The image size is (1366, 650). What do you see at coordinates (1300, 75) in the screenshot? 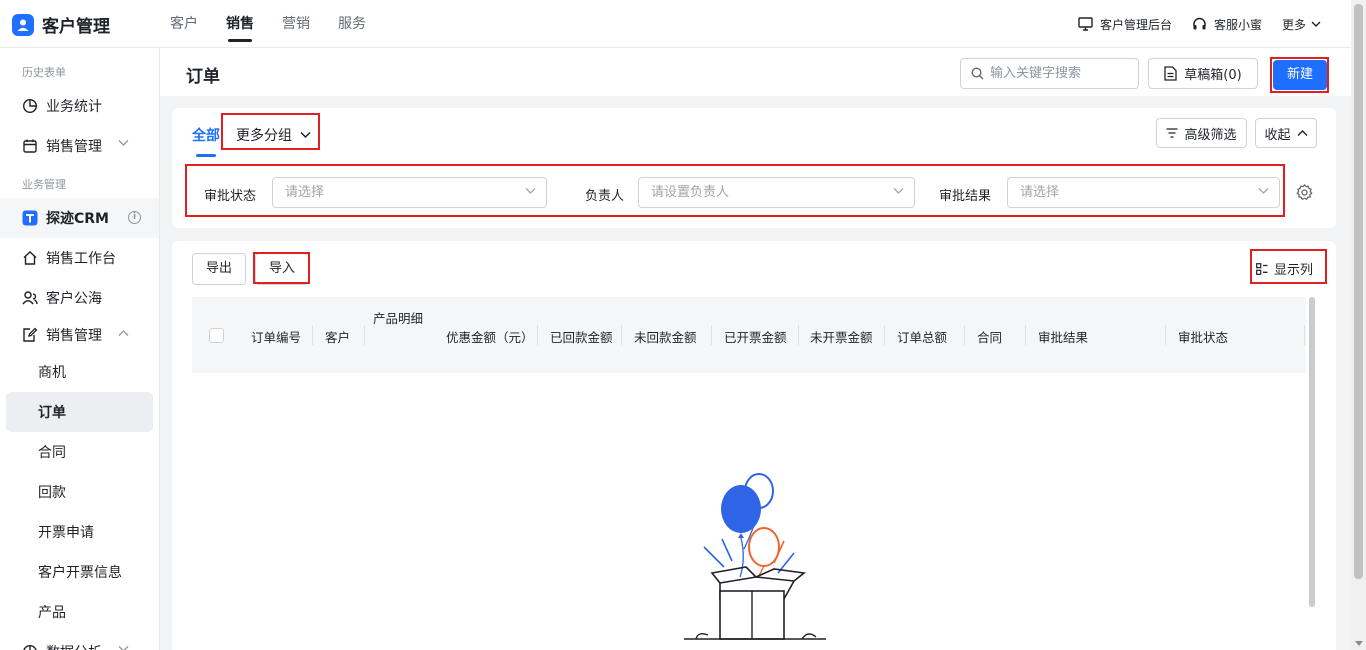
I see `new-order-button: 新建` at bounding box center [1300, 75].